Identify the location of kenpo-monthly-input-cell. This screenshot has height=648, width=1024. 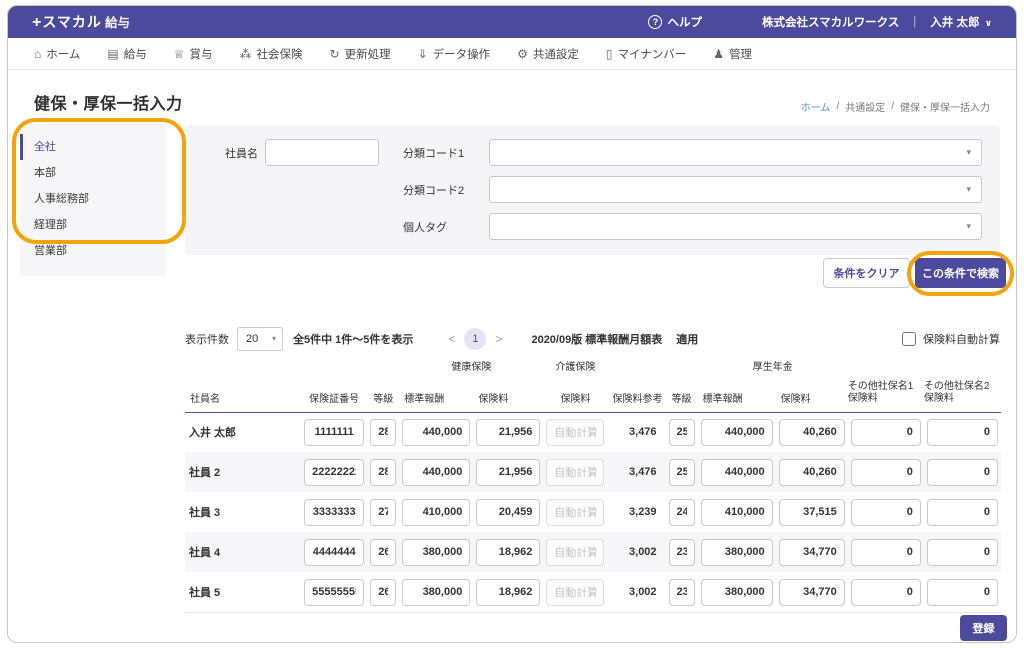
(436, 552).